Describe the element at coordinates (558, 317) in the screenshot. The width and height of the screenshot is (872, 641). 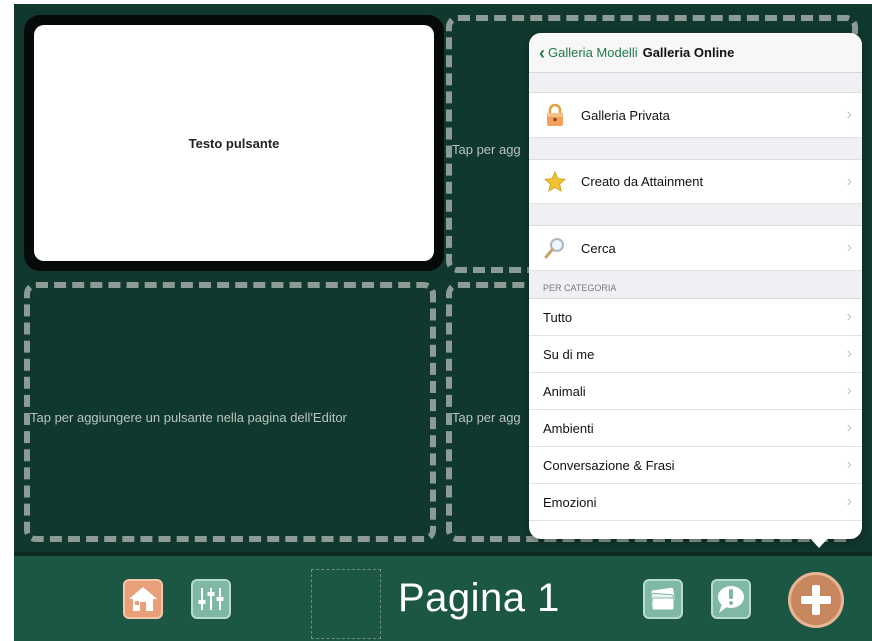
I see `category-label: Tutto` at that location.